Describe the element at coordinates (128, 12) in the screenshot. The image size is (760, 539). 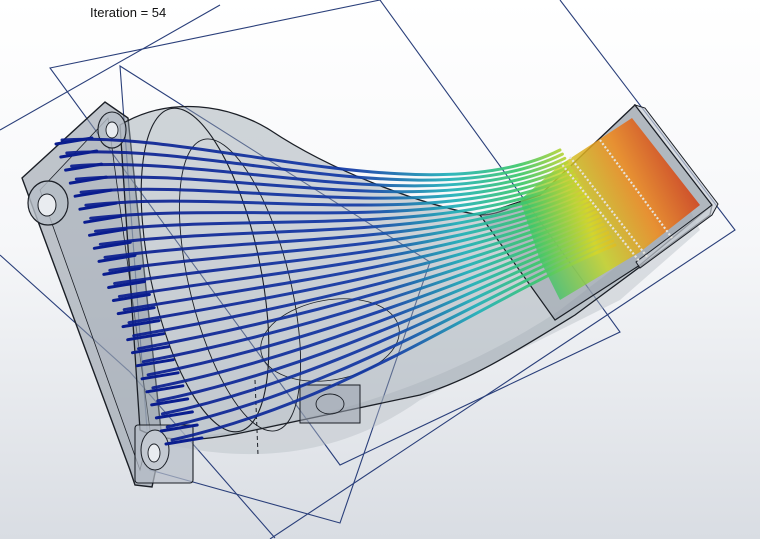
I see `iteration-label: Iteration = 54` at that location.